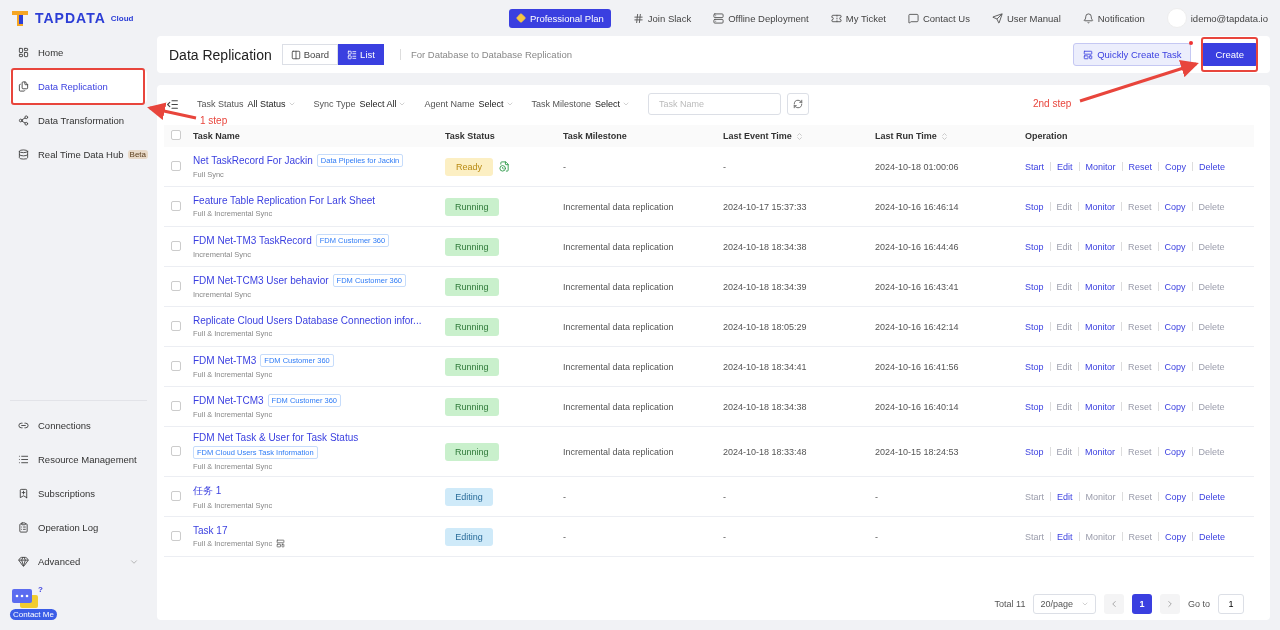  What do you see at coordinates (1142, 604) in the screenshot?
I see `page-button: 1` at bounding box center [1142, 604].